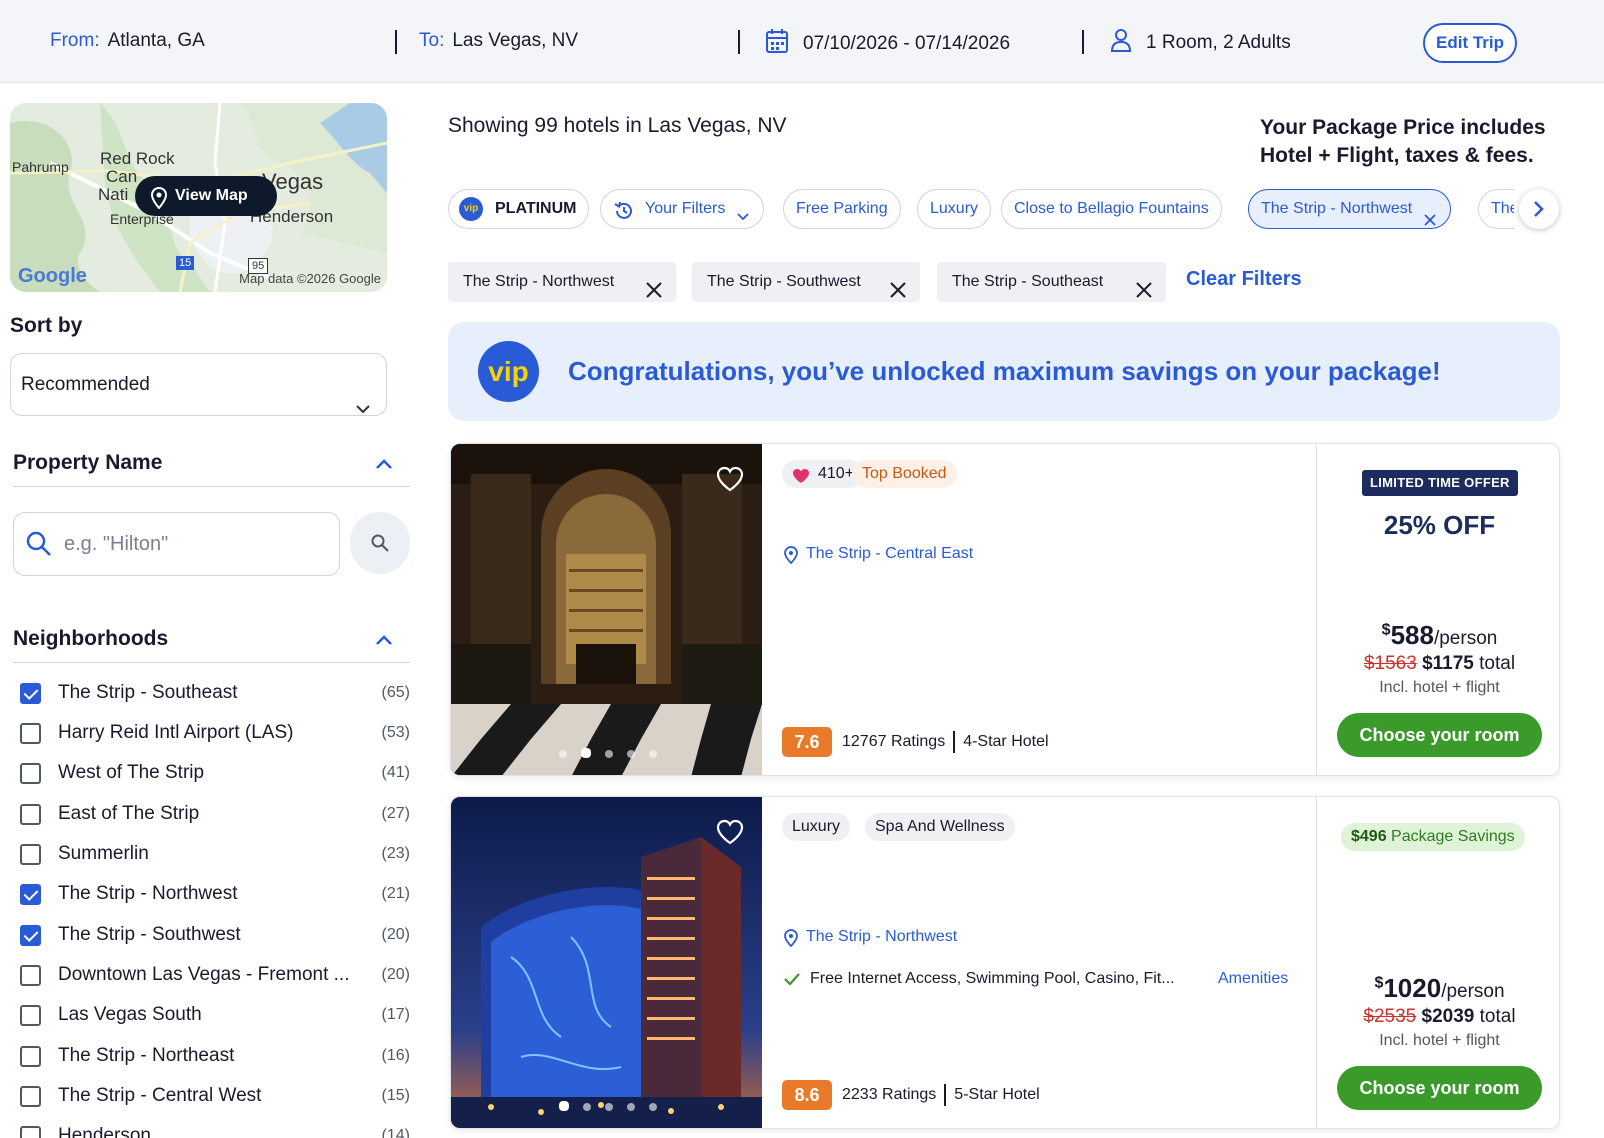  I want to click on neighborhood-option: Harry Reid Intl Airport (LAS) (53), so click(214, 735).